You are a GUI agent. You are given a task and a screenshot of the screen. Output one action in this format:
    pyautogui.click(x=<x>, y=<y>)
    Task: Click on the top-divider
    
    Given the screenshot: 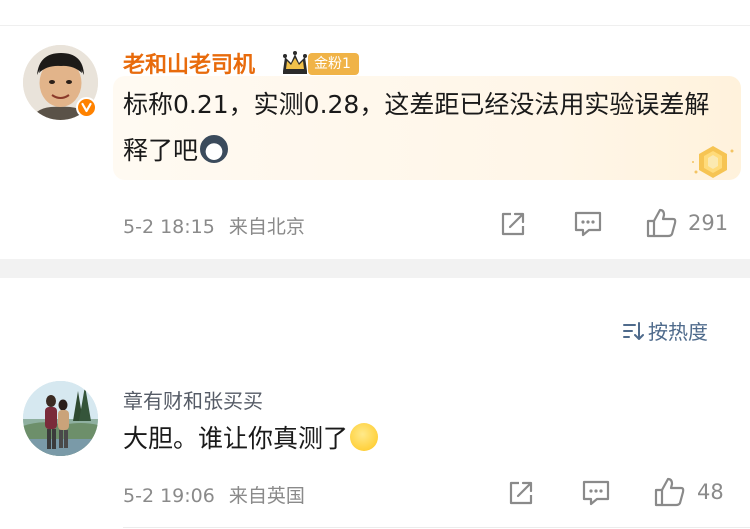 What is the action you would take?
    pyautogui.click(x=375, y=25)
    